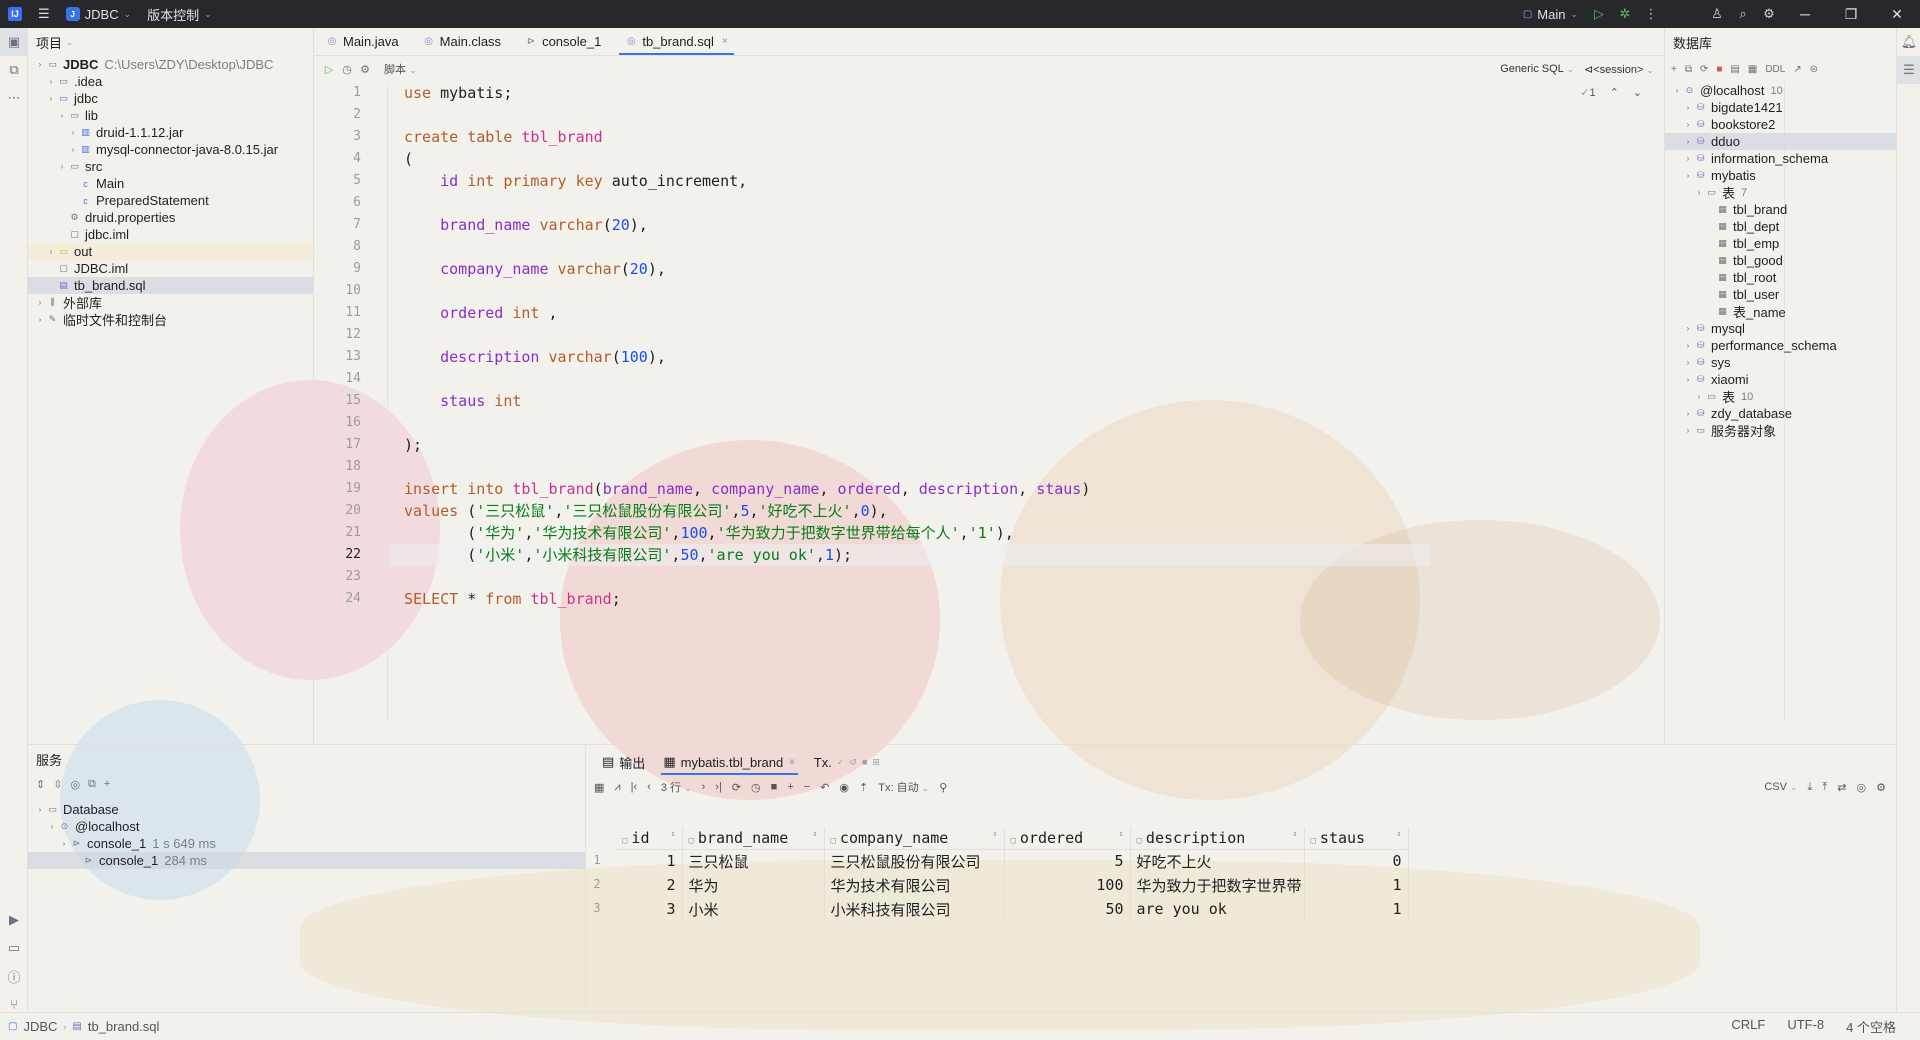  I want to click on tx-controls: Tx. ✓ ↺ ■ ⊞, so click(847, 762).